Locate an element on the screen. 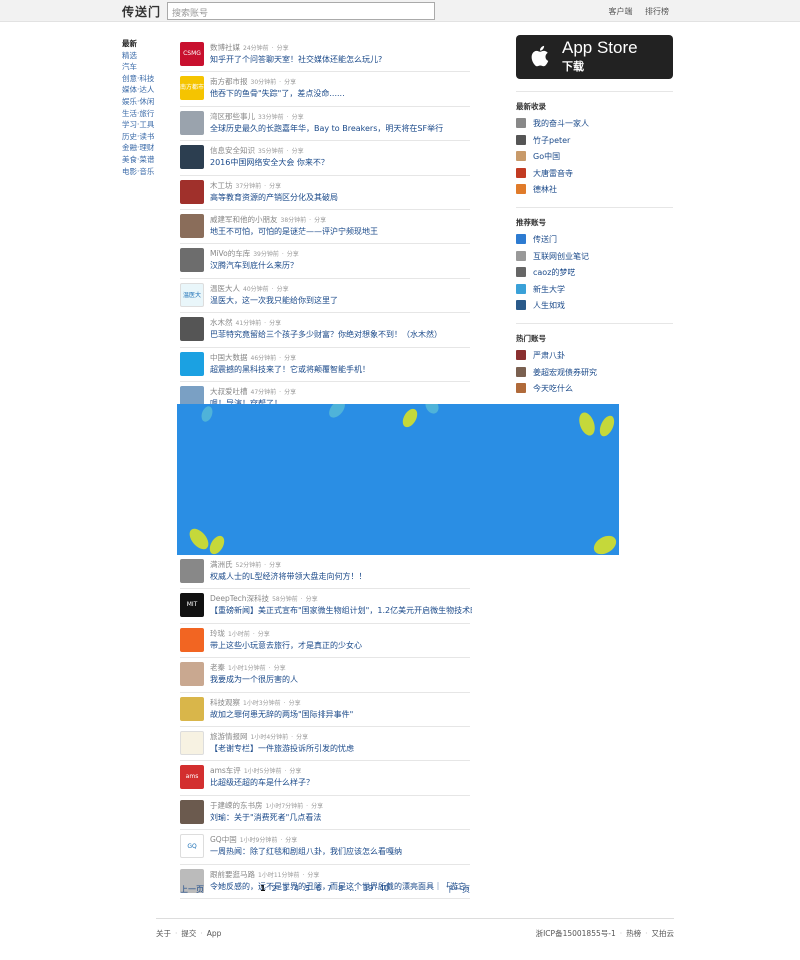 The width and height of the screenshot is (800, 960). account-item: 姜超宏观债券研究 is located at coordinates (594, 373).